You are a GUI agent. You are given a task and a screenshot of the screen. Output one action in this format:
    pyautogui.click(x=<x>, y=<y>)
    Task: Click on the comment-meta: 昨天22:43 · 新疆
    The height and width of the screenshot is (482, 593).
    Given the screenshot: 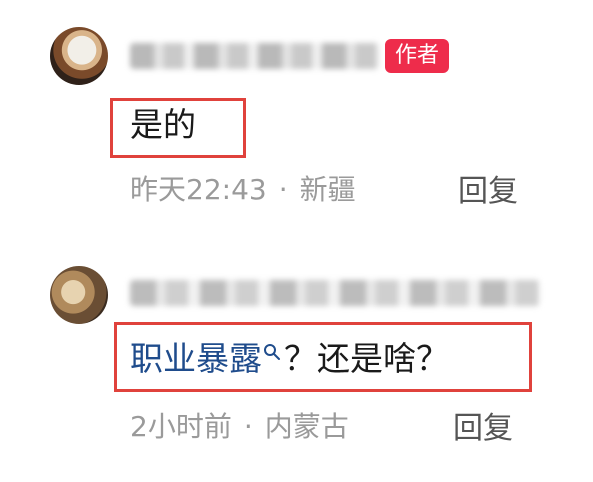 What is the action you would take?
    pyautogui.click(x=243, y=188)
    